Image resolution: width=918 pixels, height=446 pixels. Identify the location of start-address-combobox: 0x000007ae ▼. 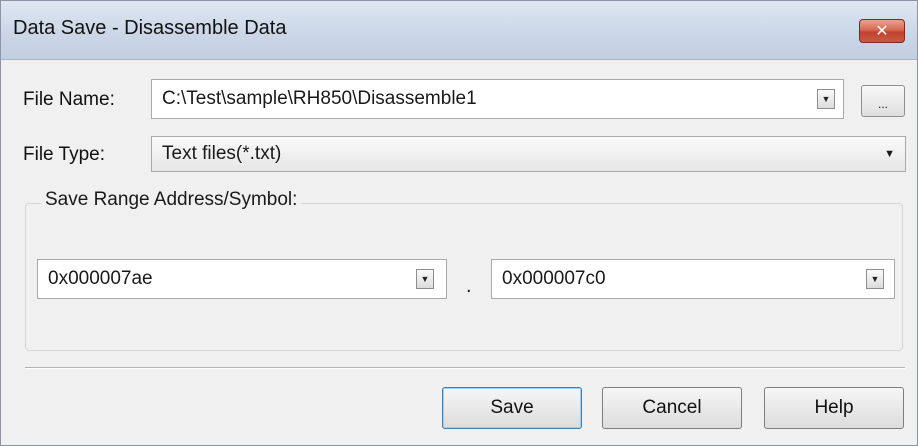
(242, 279).